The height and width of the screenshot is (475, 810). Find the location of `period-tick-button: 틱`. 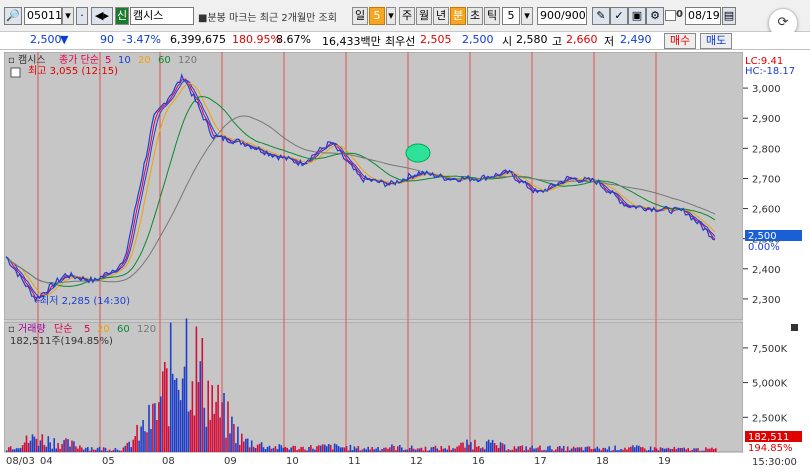

period-tick-button: 틱 is located at coordinates (492, 16).